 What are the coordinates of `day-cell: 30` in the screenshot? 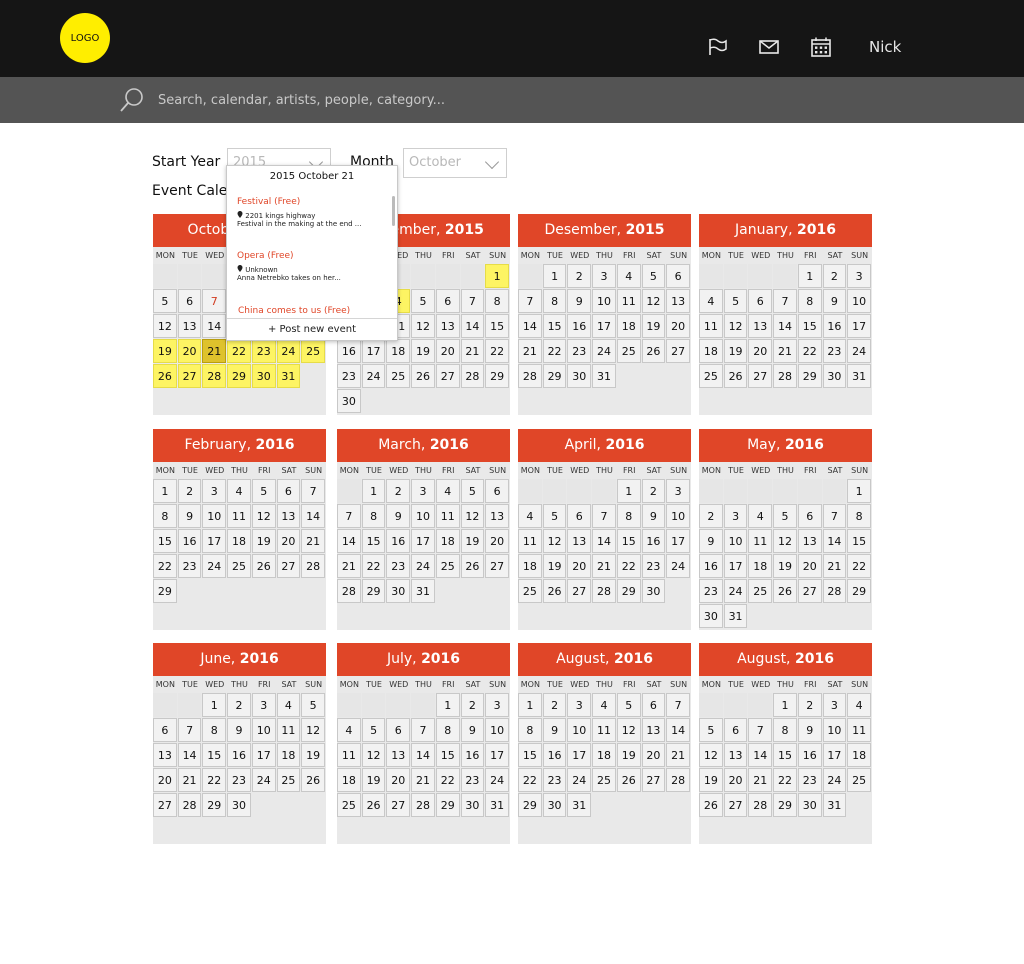 It's located at (349, 401).